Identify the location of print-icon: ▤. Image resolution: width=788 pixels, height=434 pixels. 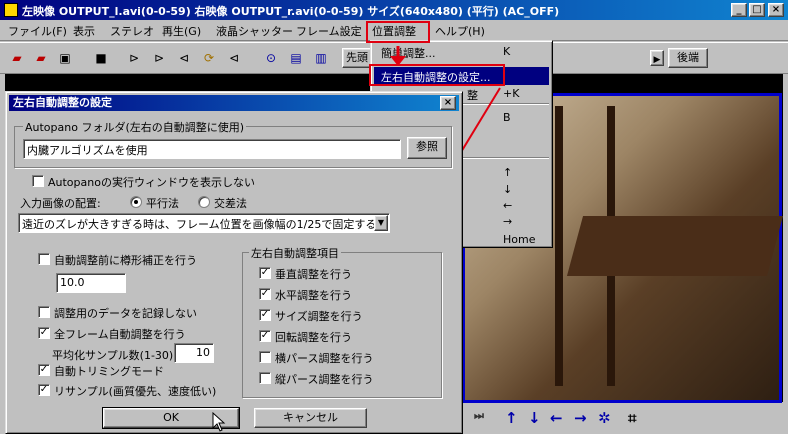
(296, 58).